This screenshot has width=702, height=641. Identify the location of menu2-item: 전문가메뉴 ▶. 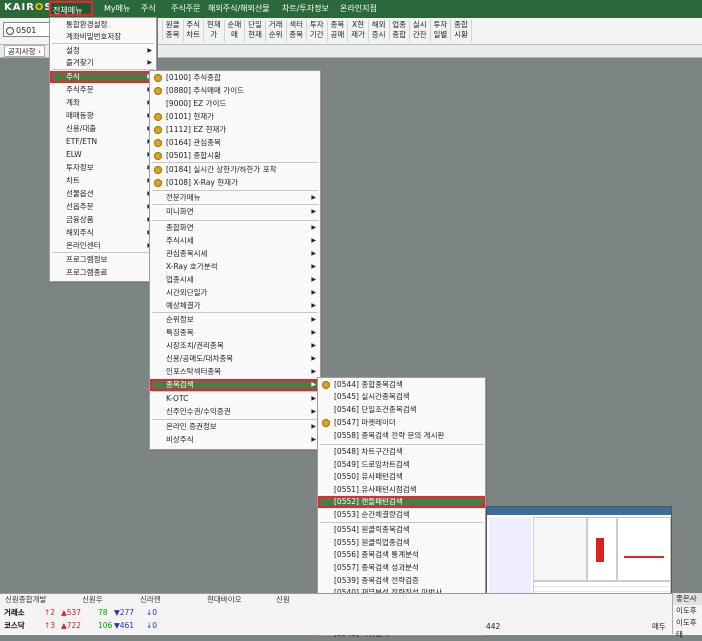
(235, 198).